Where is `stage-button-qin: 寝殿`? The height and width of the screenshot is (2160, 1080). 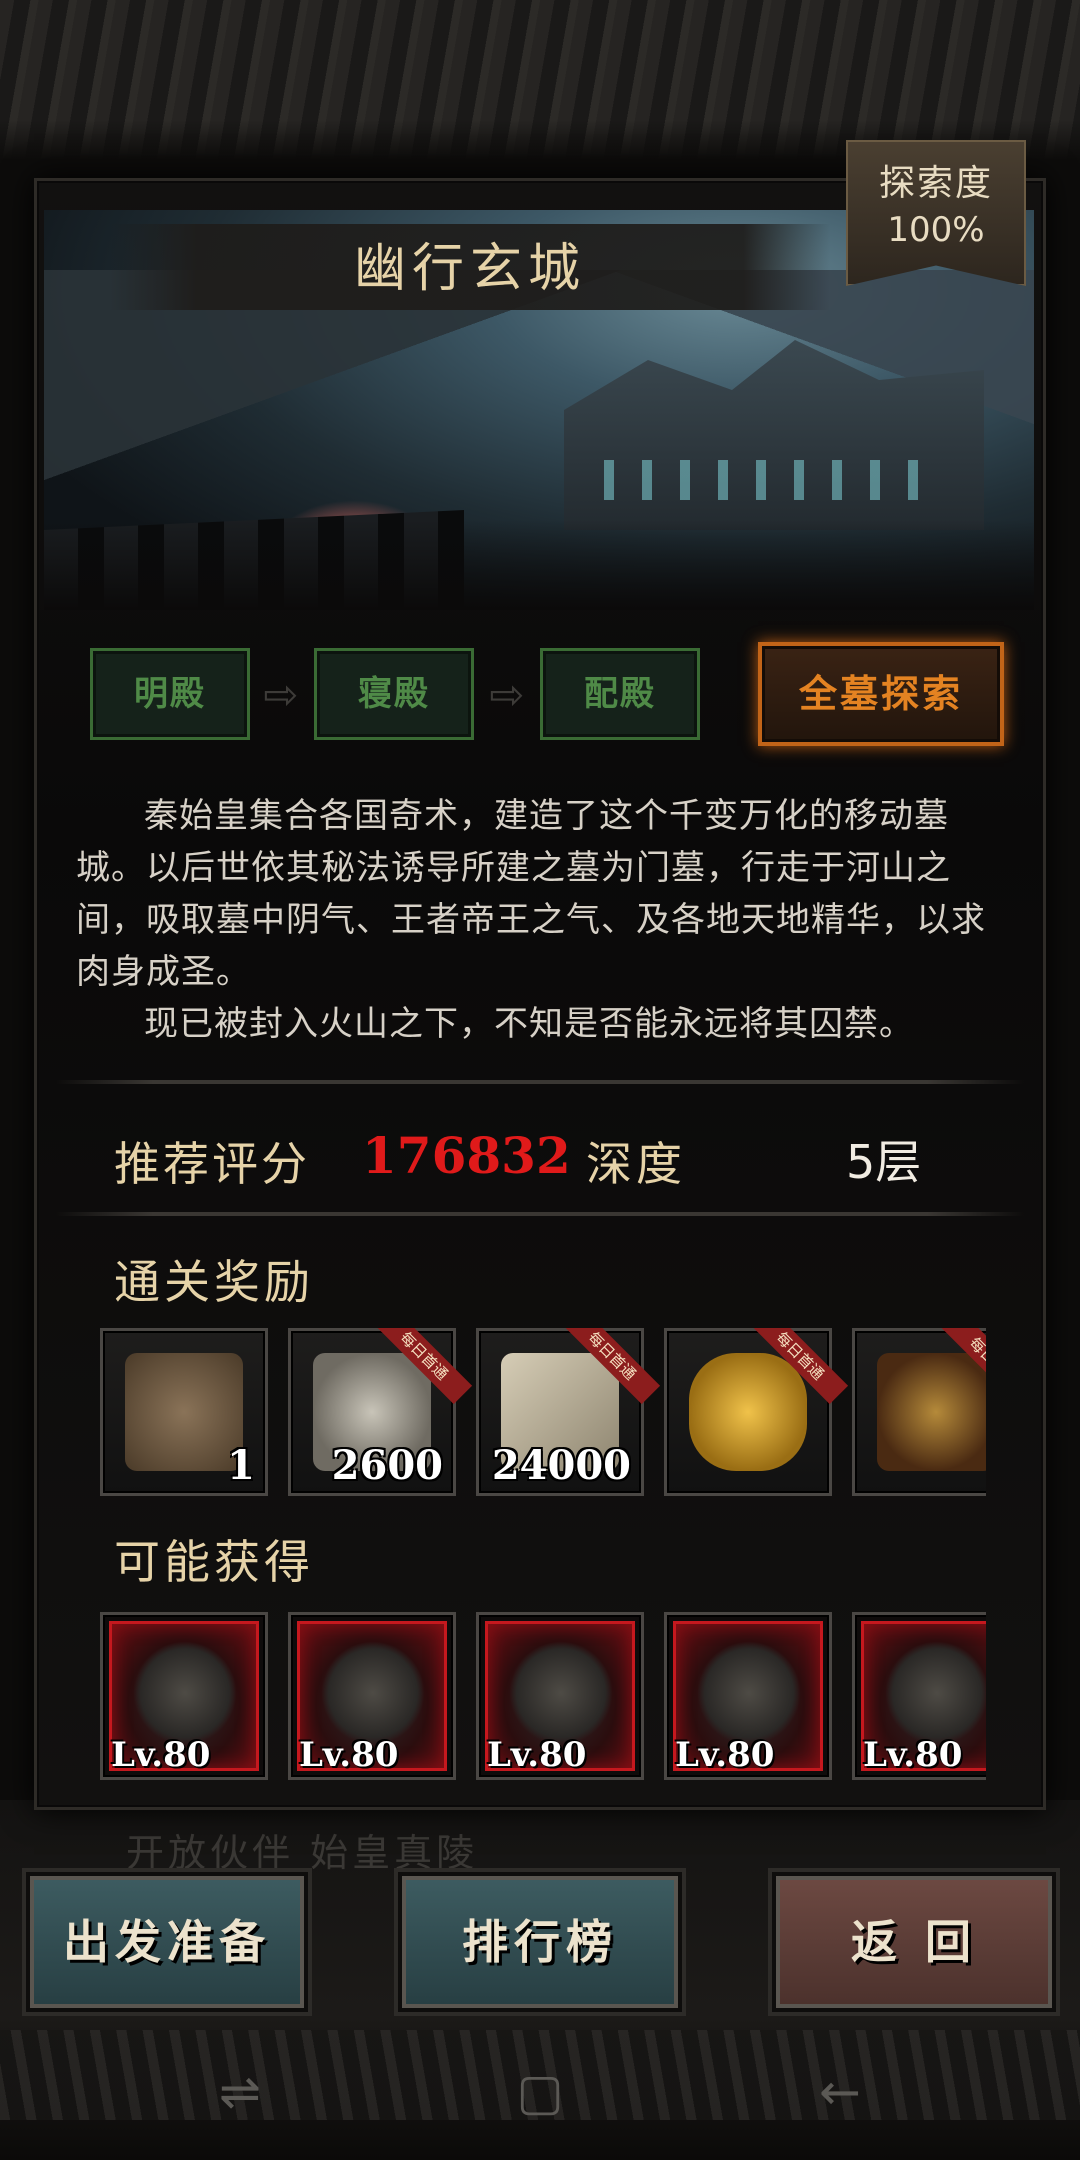
stage-button-qin: 寝殿 is located at coordinates (394, 694).